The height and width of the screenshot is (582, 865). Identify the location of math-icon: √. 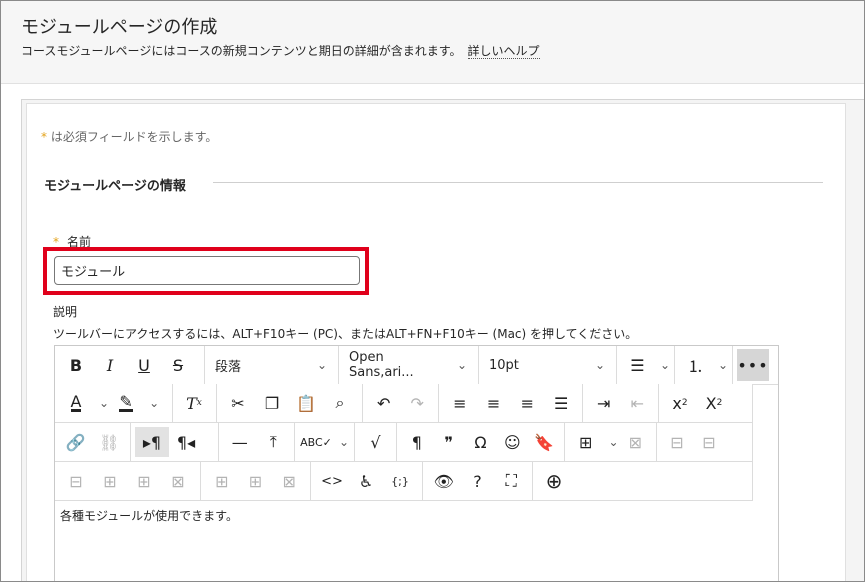
(375, 442).